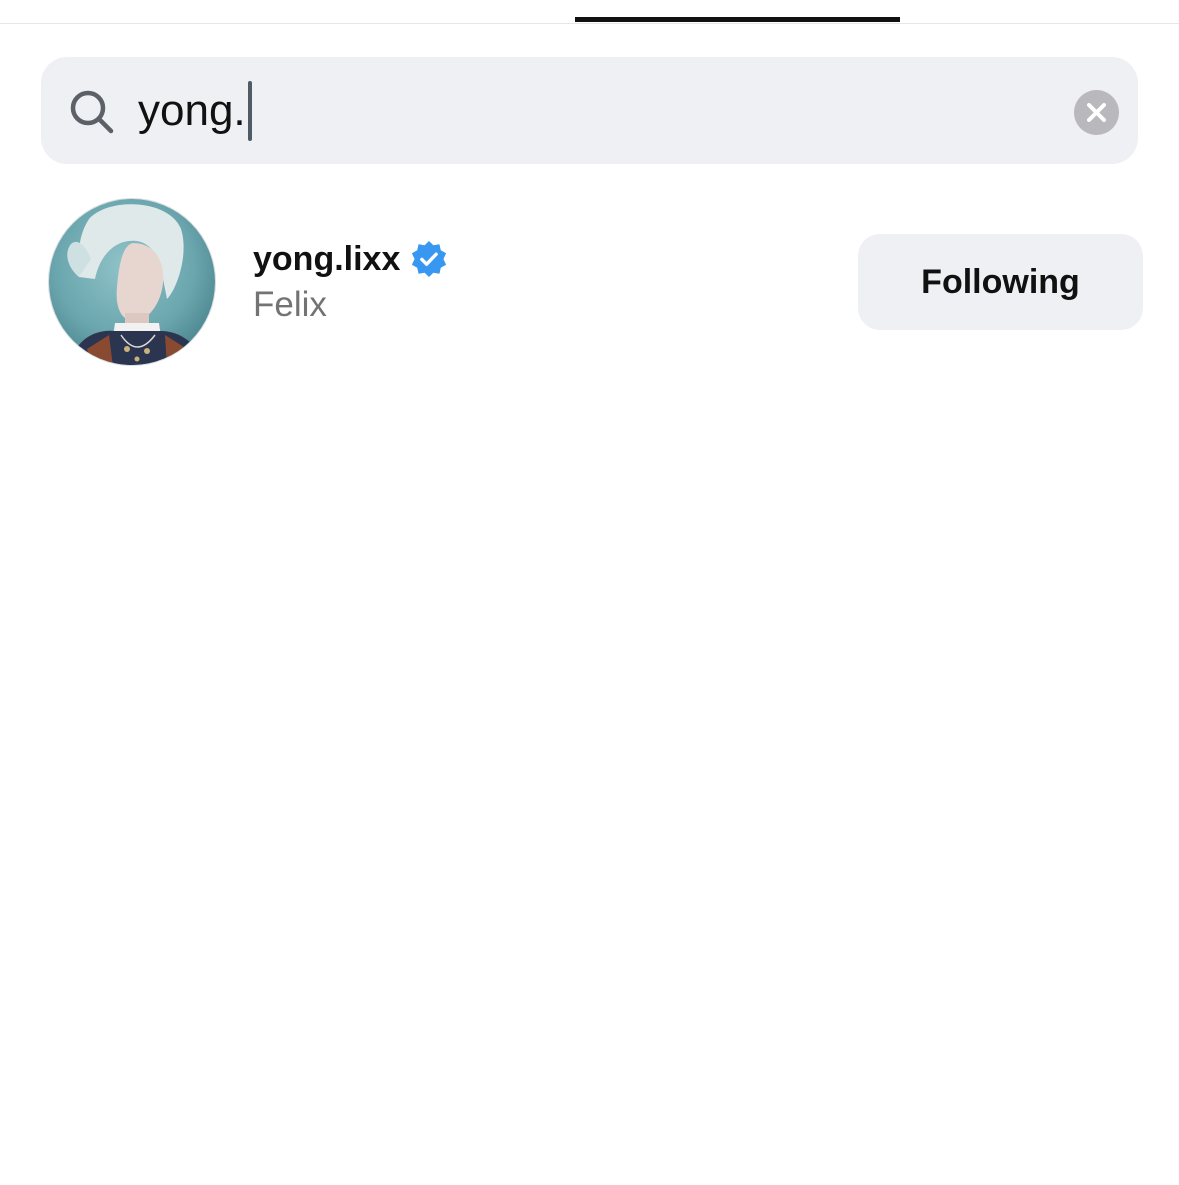 The width and height of the screenshot is (1179, 1185). I want to click on clear-search-button, so click(1096, 112).